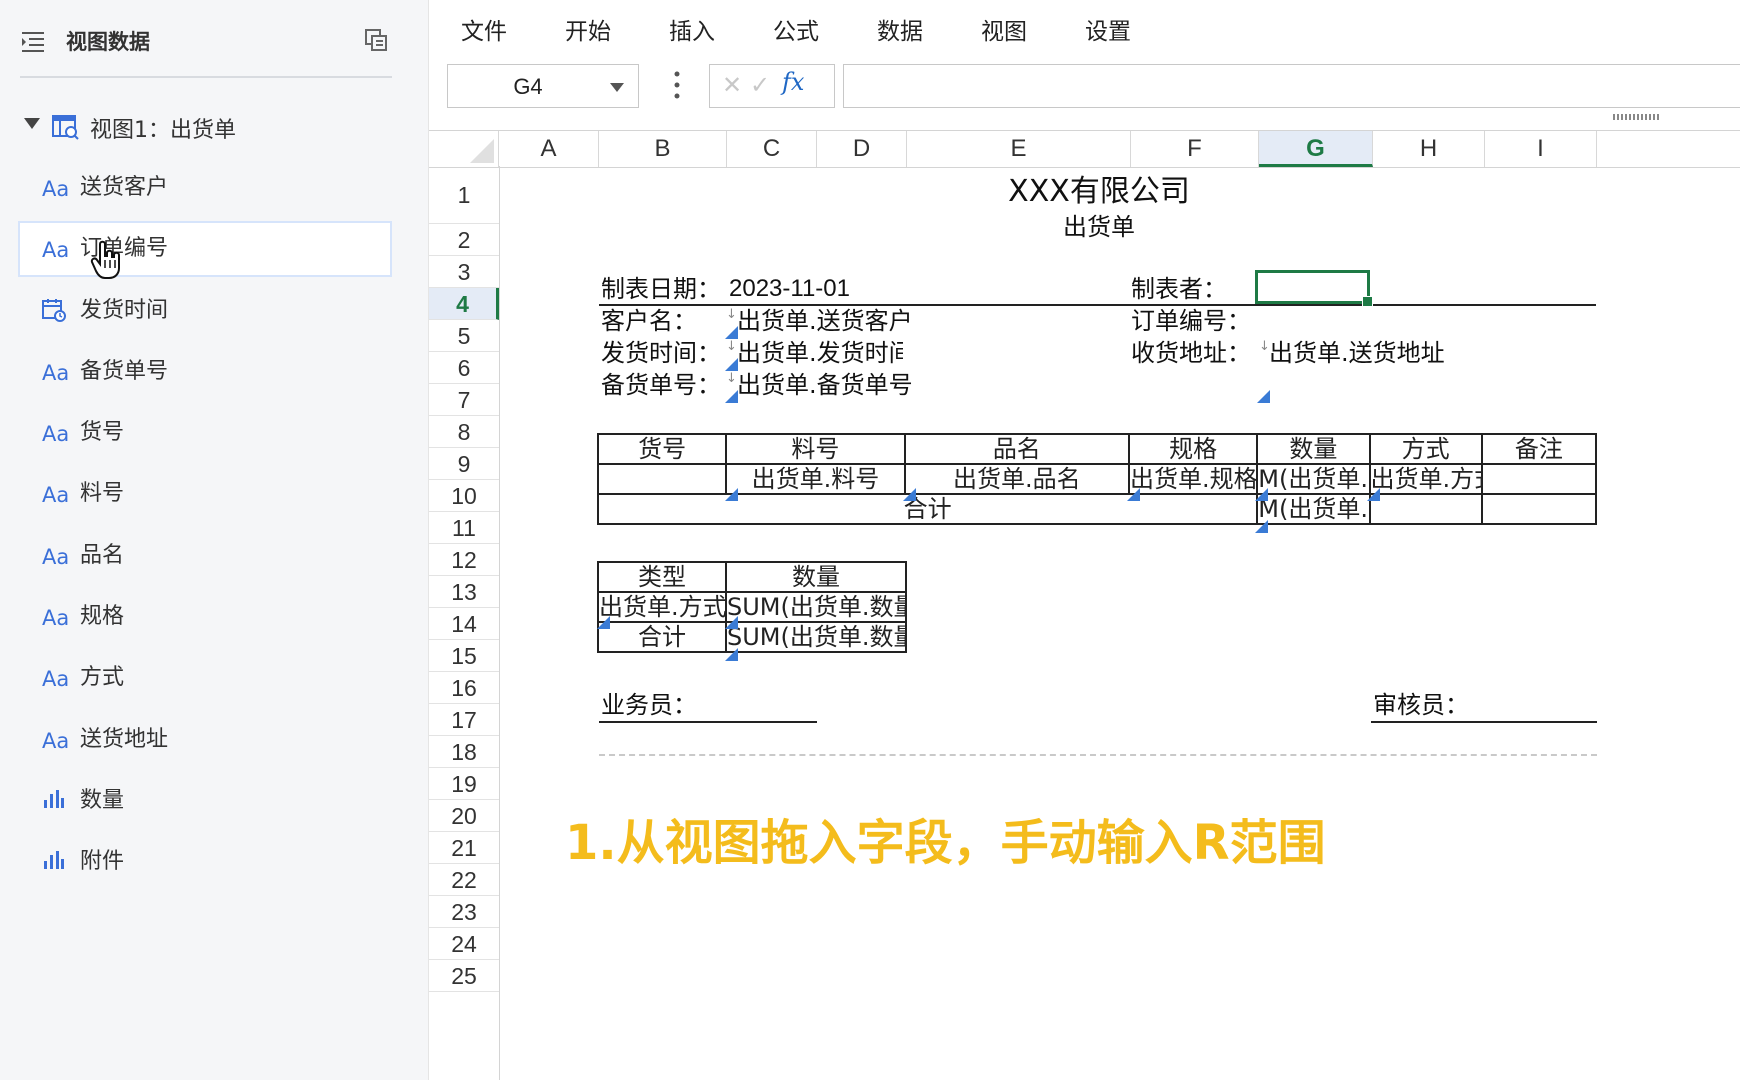 This screenshot has width=1740, height=1080. I want to click on header-cell-material: 料号, so click(815, 449).